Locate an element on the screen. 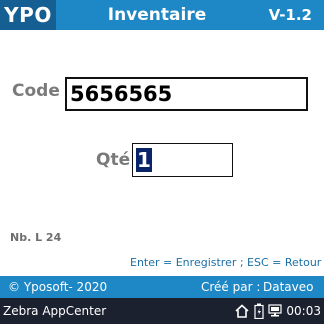 The image size is (324, 324). line-count: Nb. L 24 is located at coordinates (36, 237).